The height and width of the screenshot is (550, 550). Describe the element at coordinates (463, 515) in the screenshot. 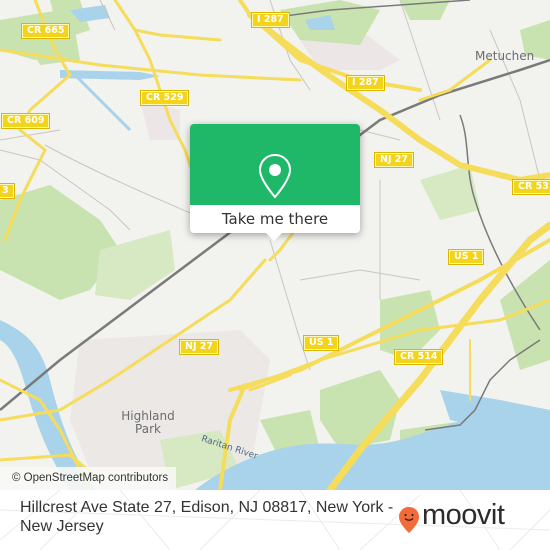

I see `moovit-wordmark: moovit` at that location.